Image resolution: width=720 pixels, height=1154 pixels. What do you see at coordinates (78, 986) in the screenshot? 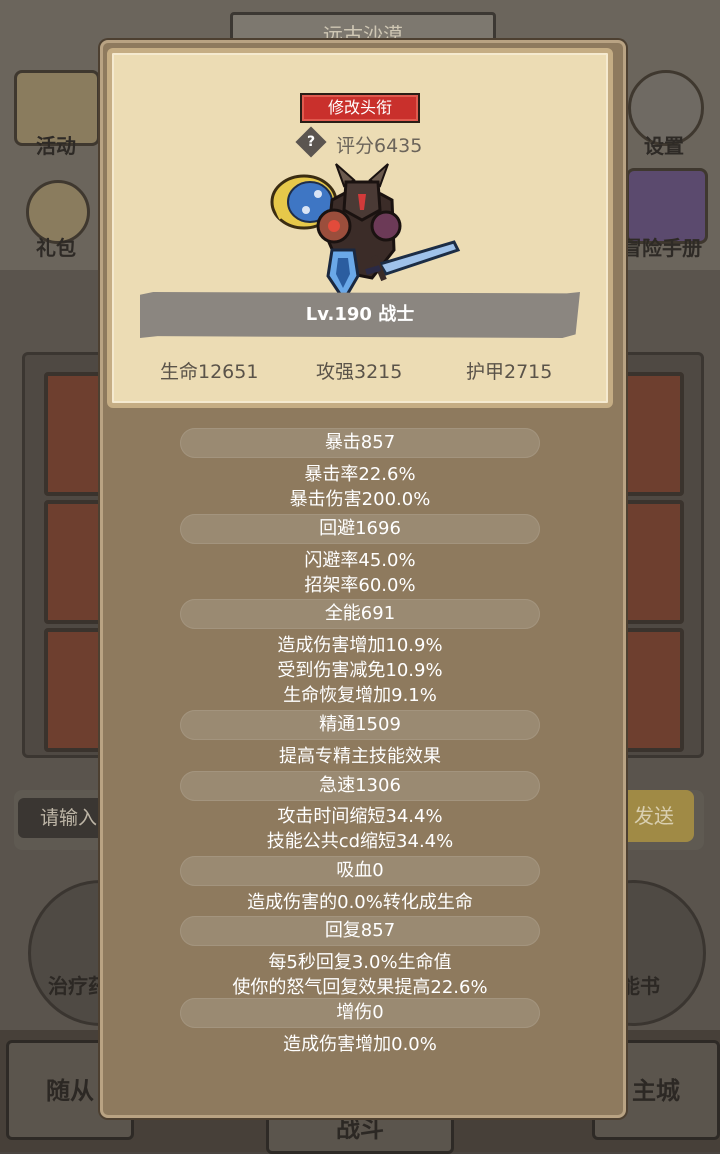
I see `heal-potion-label: 治疗药` at bounding box center [78, 986].